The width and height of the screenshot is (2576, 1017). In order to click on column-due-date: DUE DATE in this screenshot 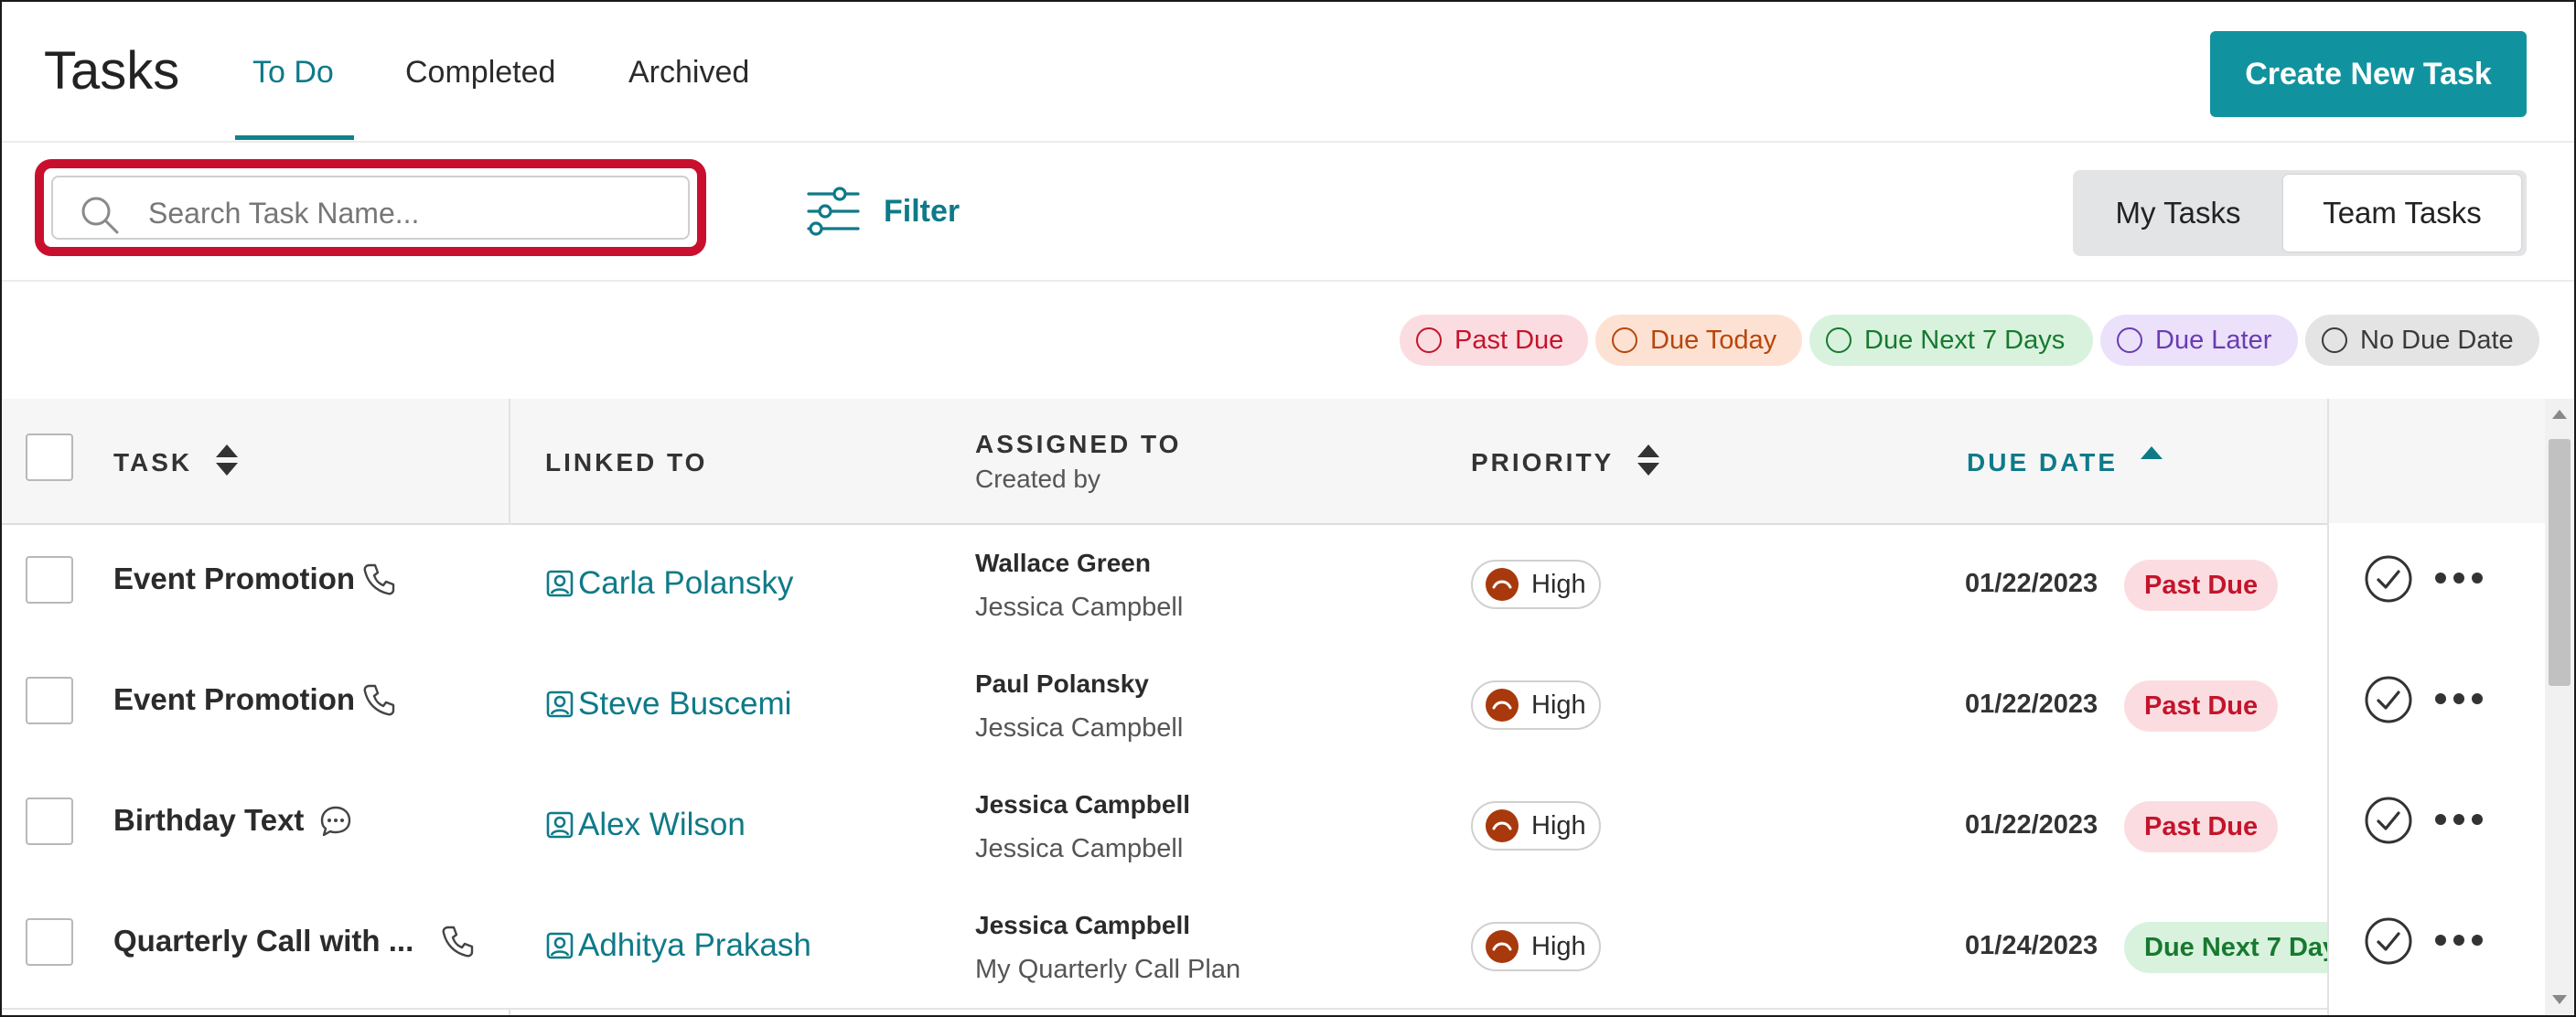, I will do `click(2043, 462)`.